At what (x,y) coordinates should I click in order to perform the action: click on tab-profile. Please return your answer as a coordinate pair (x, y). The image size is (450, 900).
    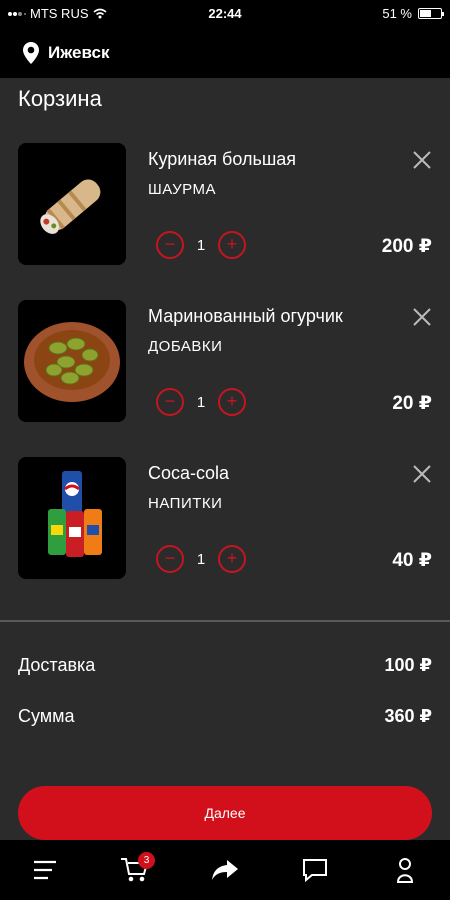
    Looking at the image, I should click on (405, 870).